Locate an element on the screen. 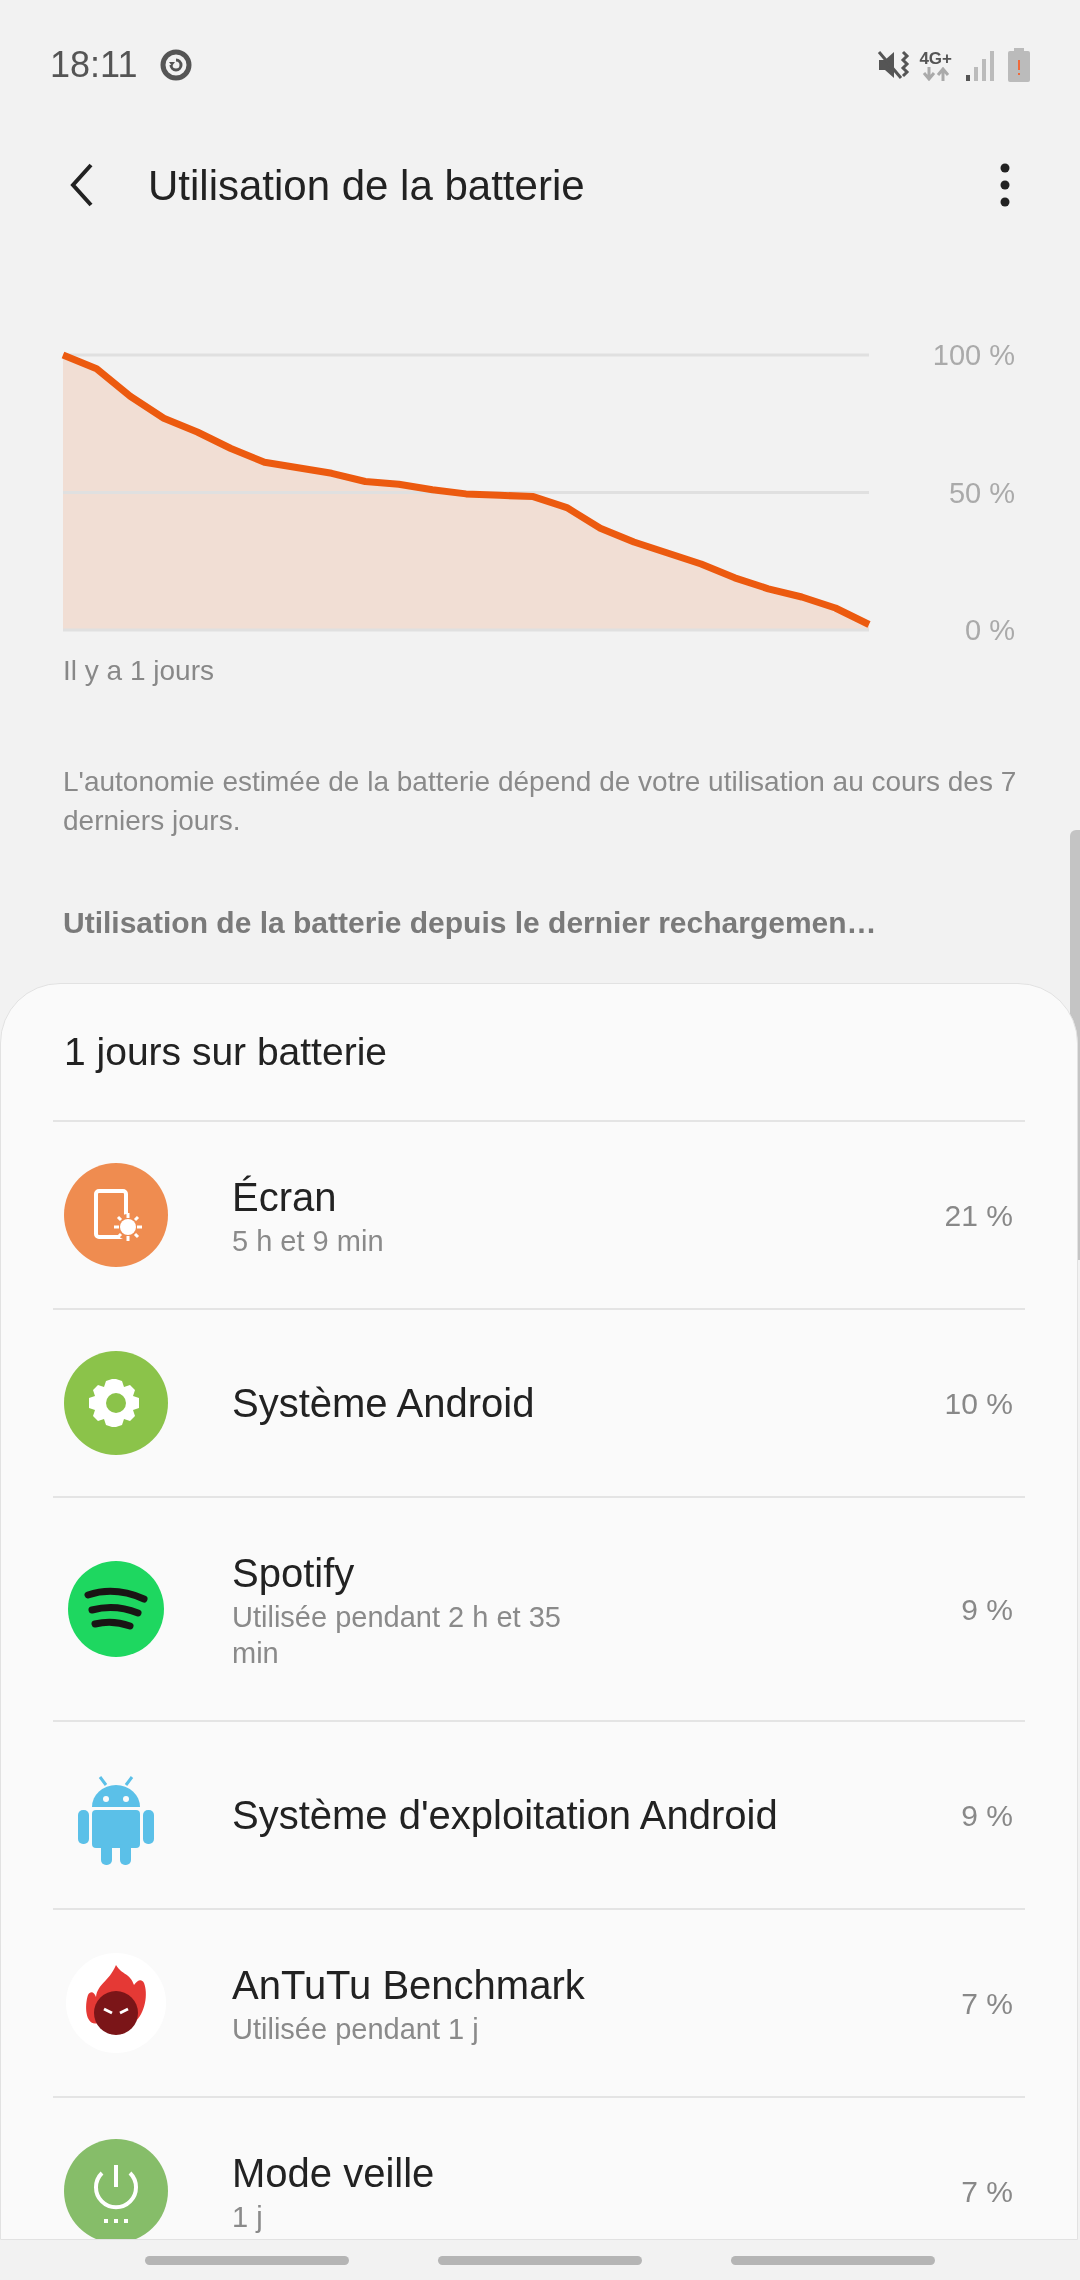 The image size is (1080, 2280). app-name: Écran is located at coordinates (285, 1197).